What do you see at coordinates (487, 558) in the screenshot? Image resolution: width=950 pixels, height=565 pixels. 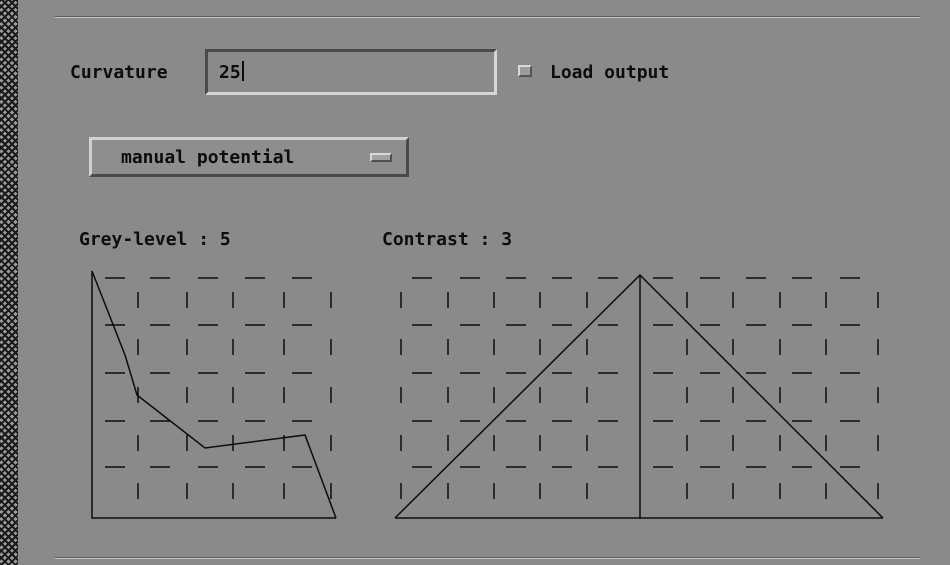 I see `bottom-separator` at bounding box center [487, 558].